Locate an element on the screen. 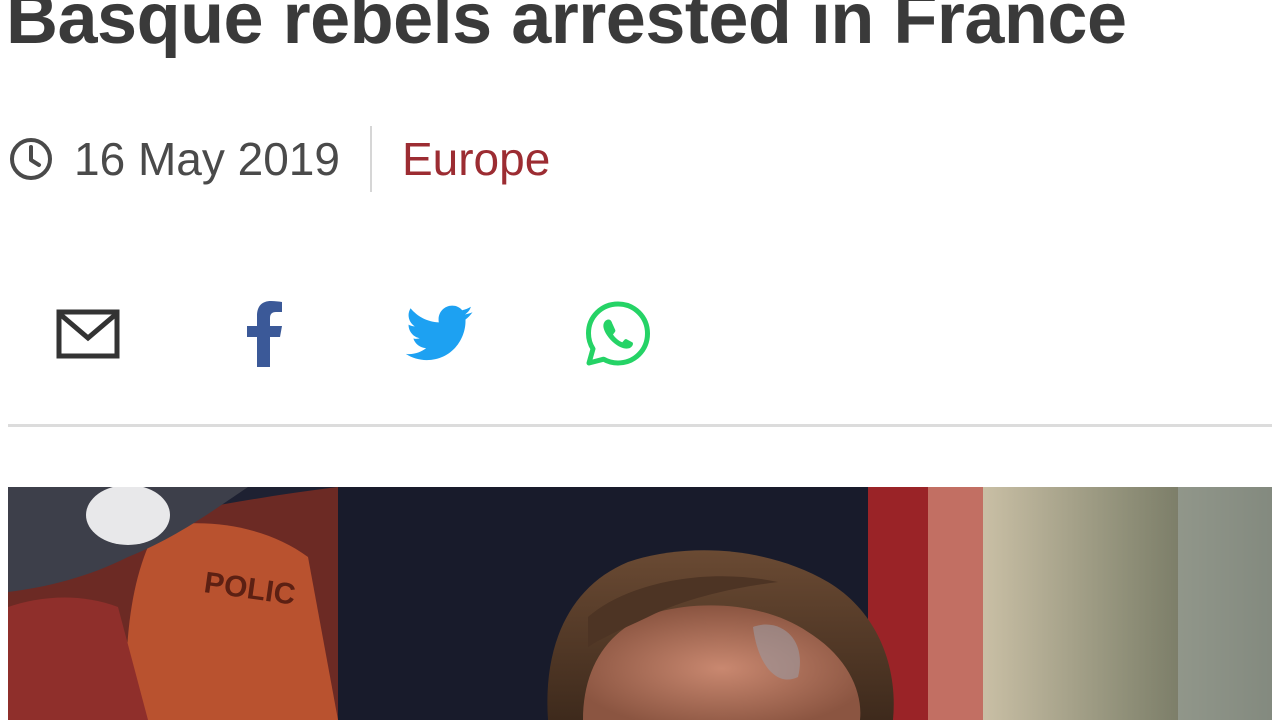 The height and width of the screenshot is (720, 1280). share-tools is located at coordinates (350, 334).